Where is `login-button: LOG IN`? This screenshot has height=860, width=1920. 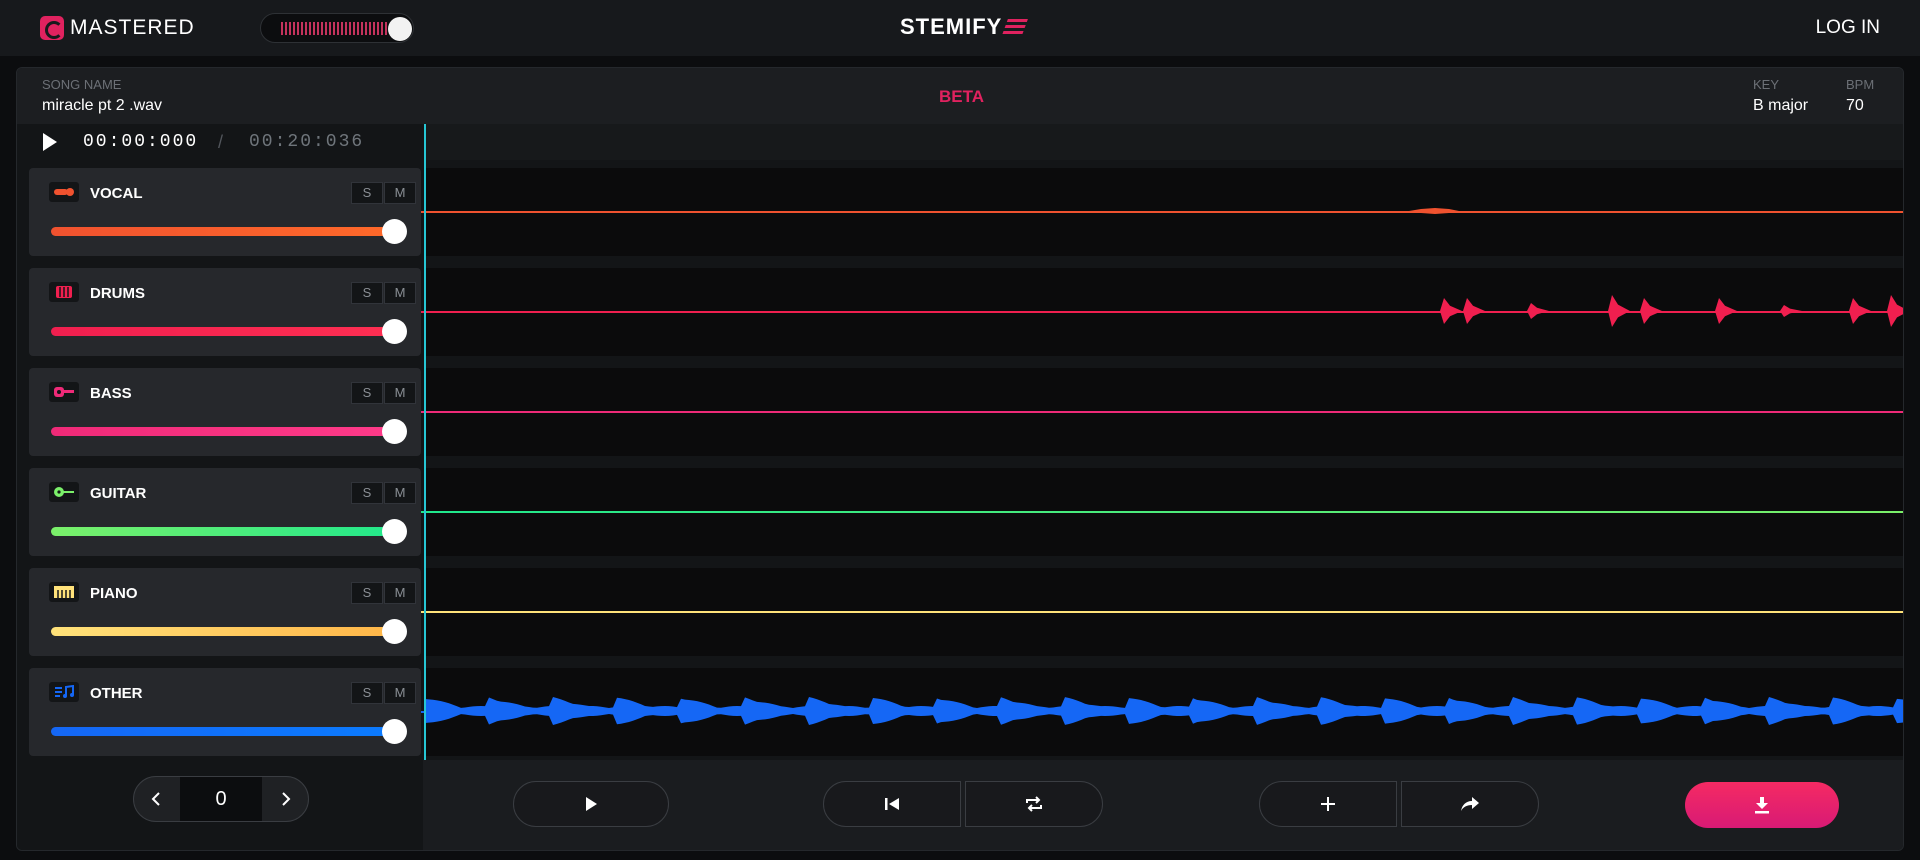 login-button: LOG IN is located at coordinates (1848, 28).